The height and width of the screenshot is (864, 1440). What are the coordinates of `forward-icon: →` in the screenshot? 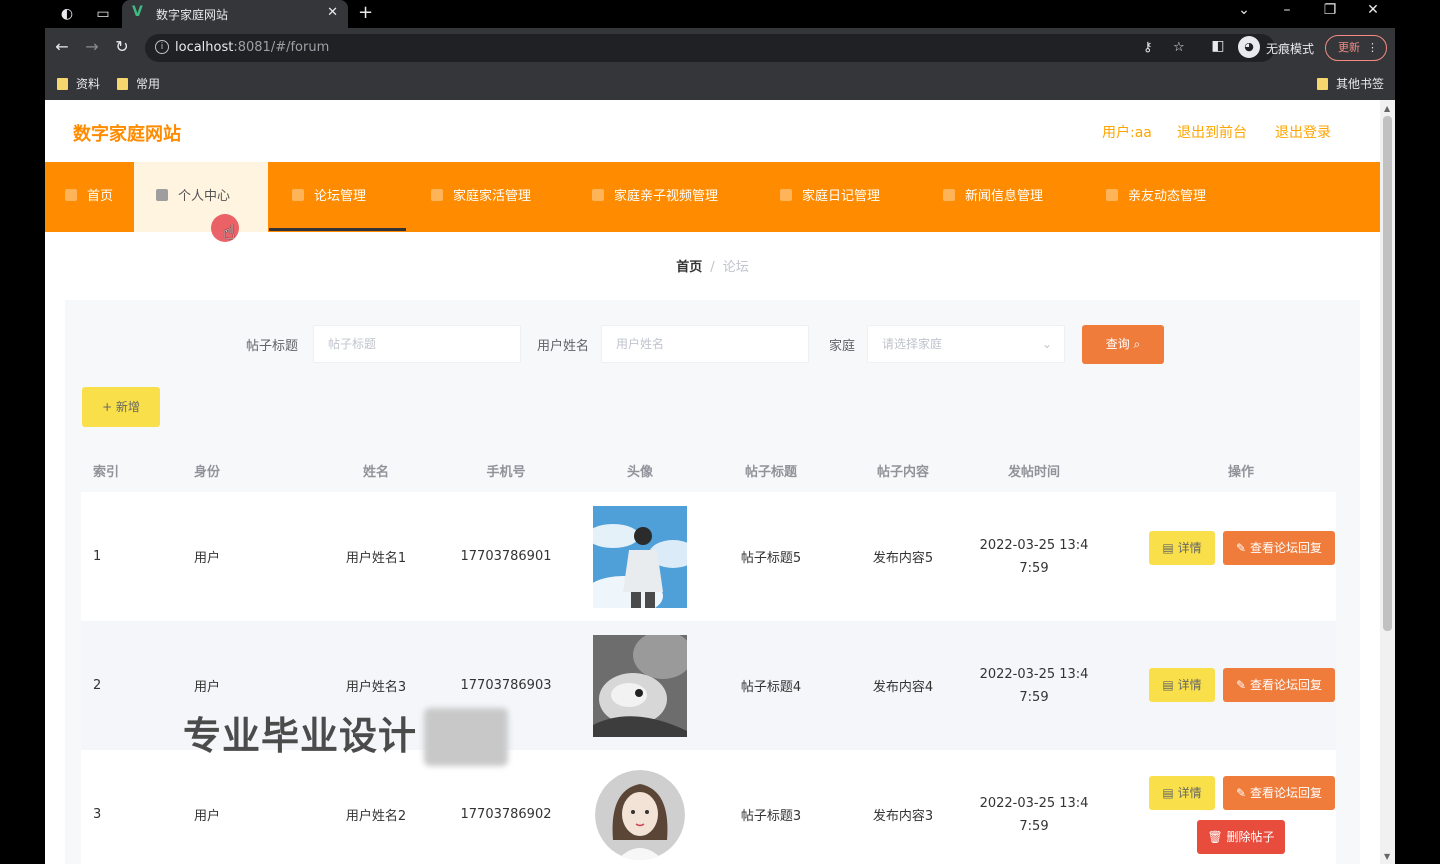 It's located at (92, 46).